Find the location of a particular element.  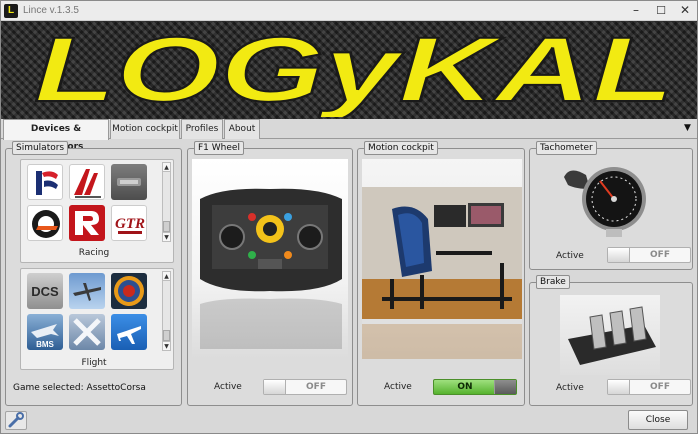

title-bar: L Lince v.1.3.5 – ☐ ✕ is located at coordinates (349, 11).